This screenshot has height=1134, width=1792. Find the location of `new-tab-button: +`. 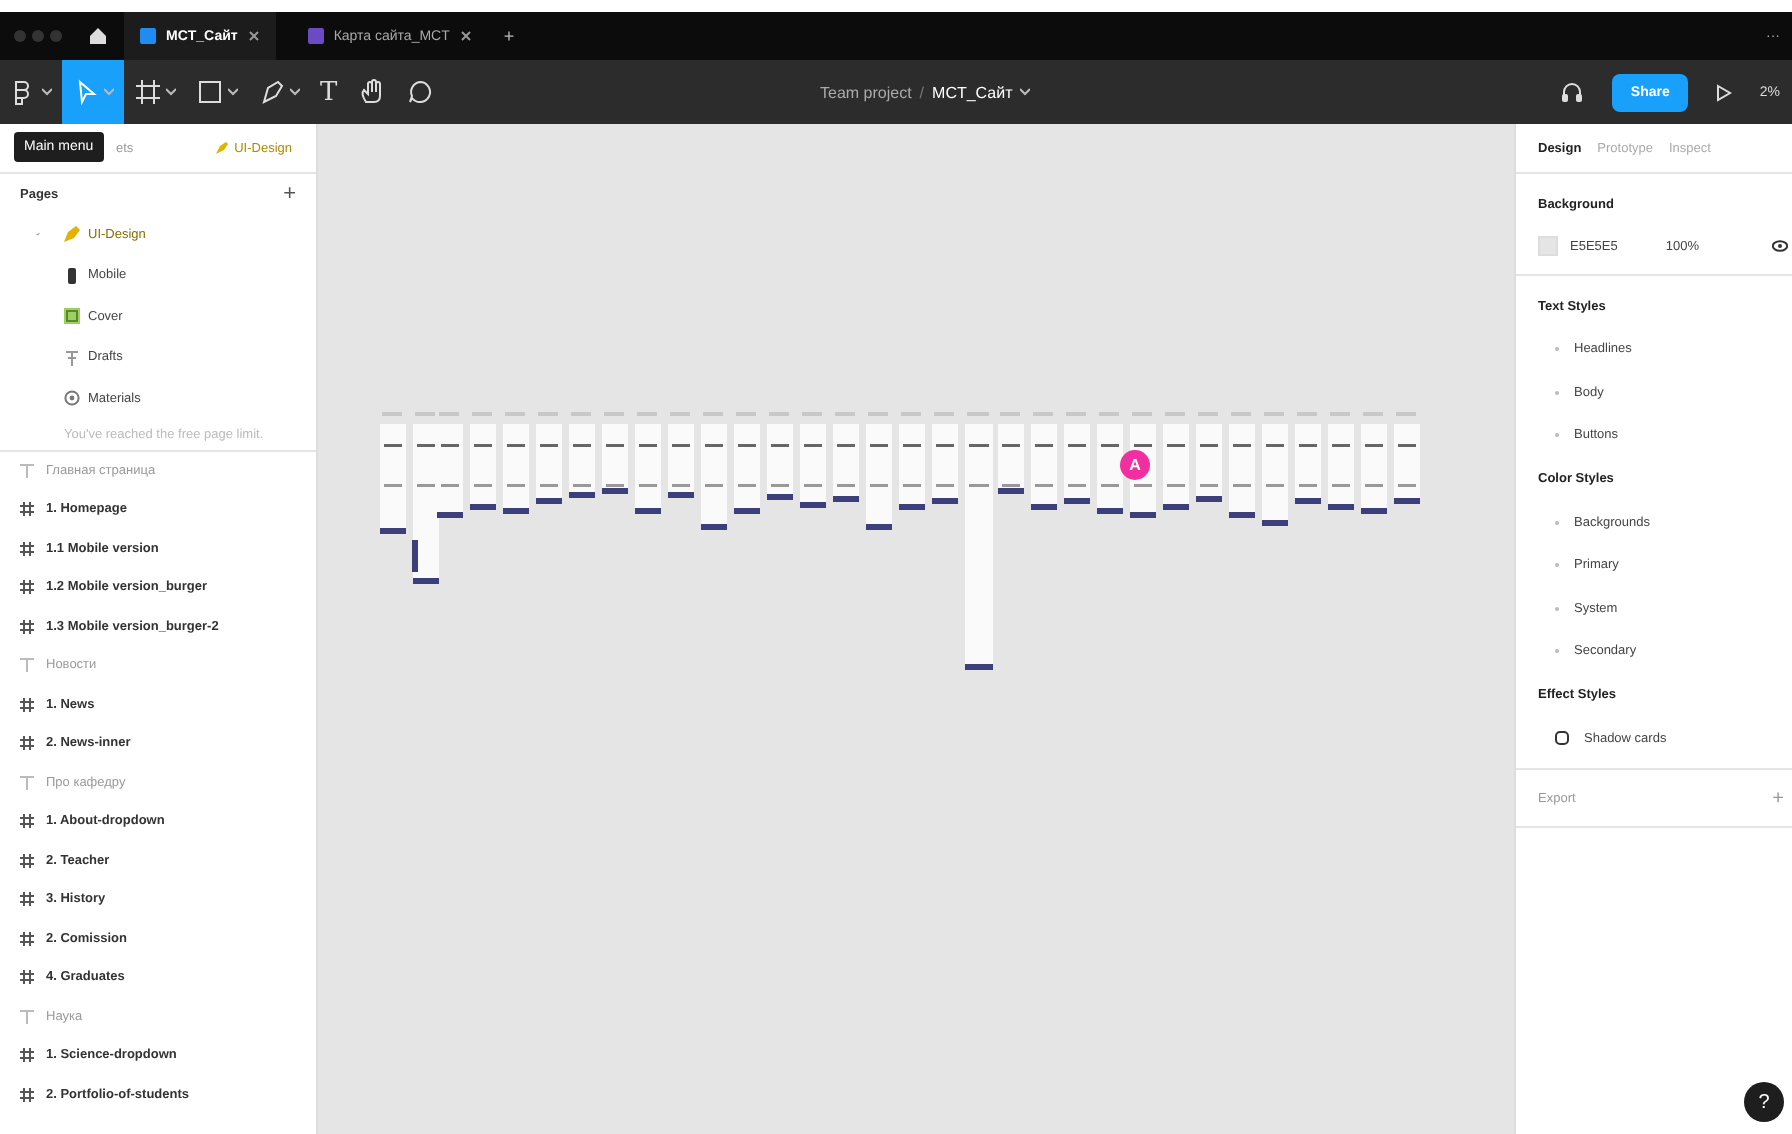

new-tab-button: + is located at coordinates (509, 36).